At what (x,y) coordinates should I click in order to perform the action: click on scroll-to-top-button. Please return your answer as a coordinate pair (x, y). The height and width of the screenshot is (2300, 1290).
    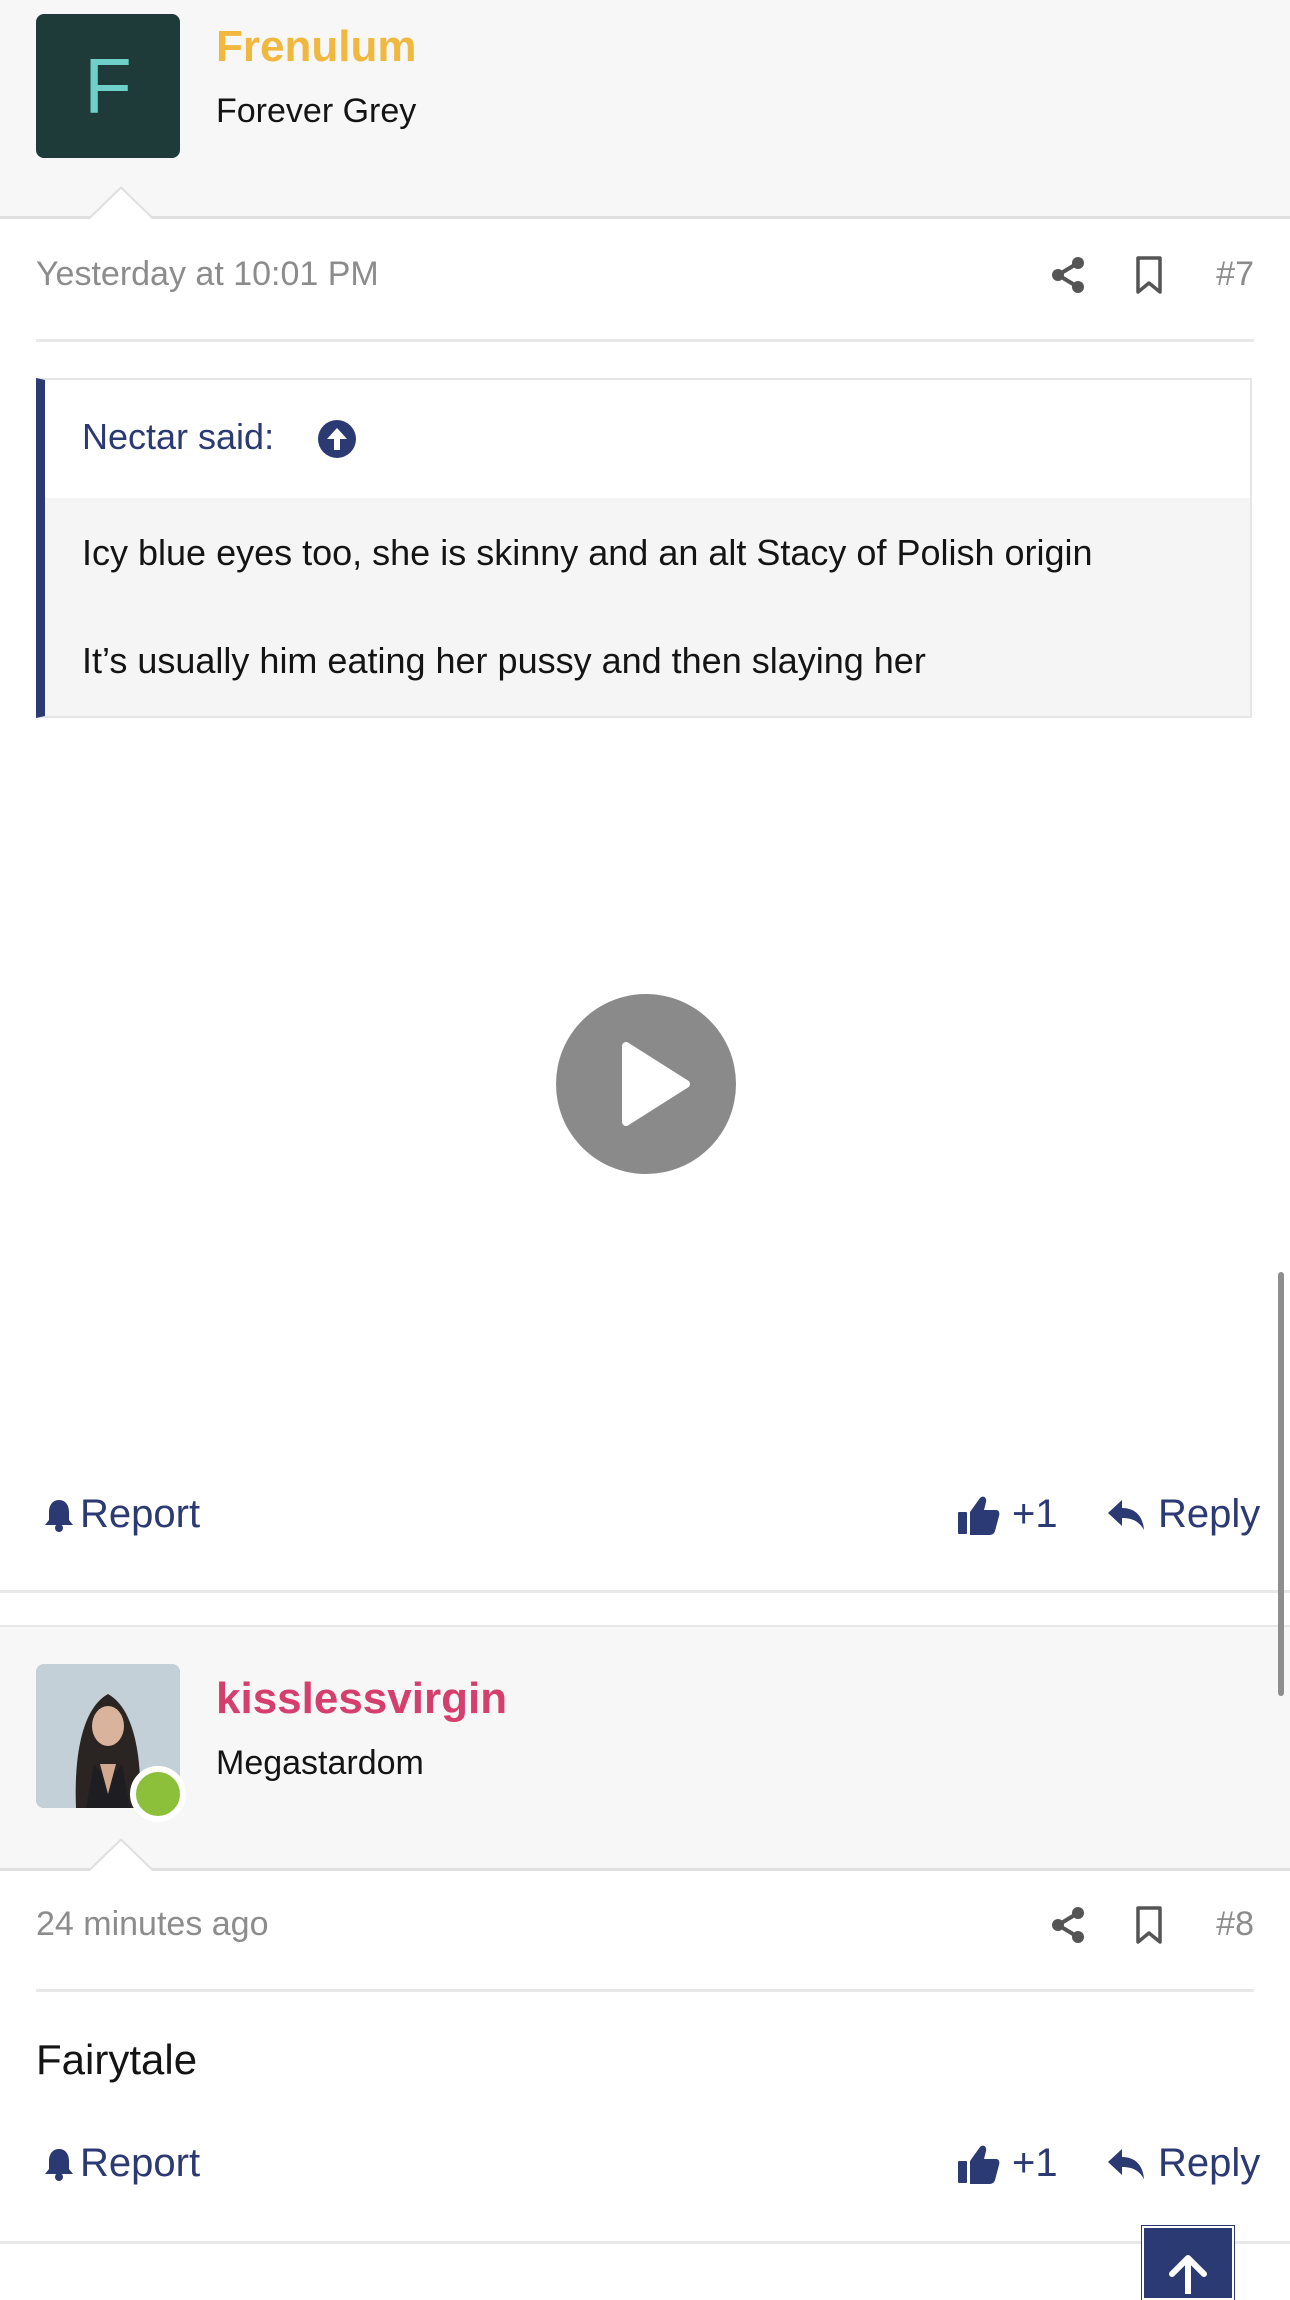
    Looking at the image, I should click on (1188, 2263).